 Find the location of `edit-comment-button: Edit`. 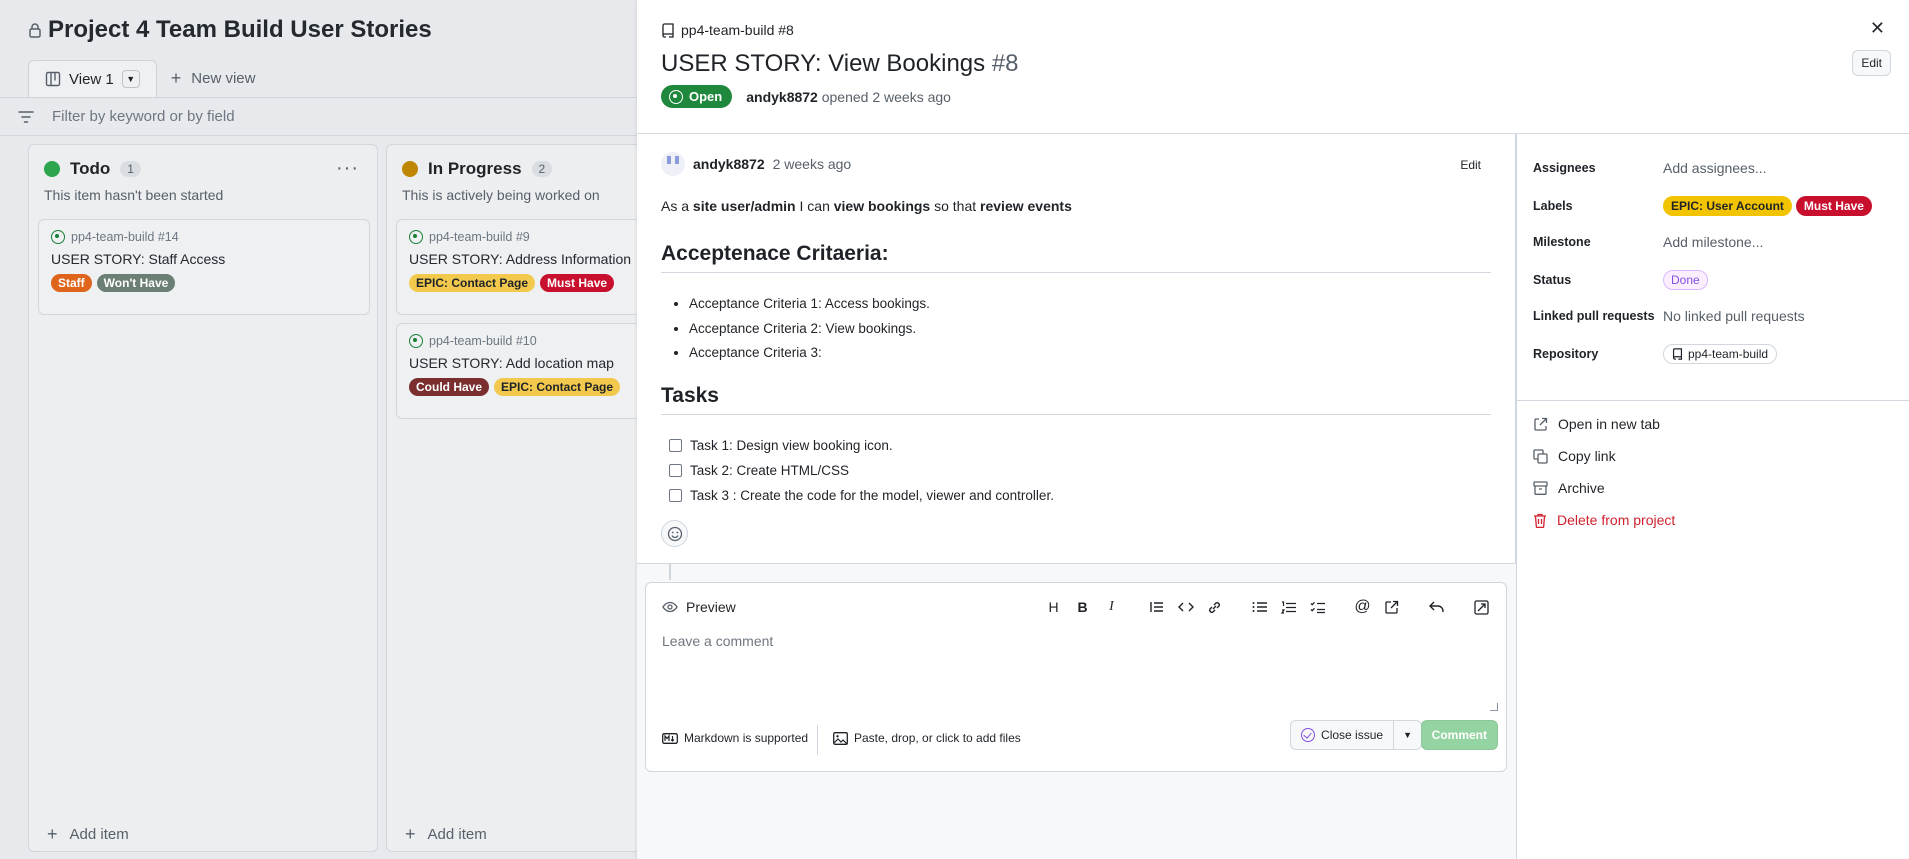

edit-comment-button: Edit is located at coordinates (1470, 165).